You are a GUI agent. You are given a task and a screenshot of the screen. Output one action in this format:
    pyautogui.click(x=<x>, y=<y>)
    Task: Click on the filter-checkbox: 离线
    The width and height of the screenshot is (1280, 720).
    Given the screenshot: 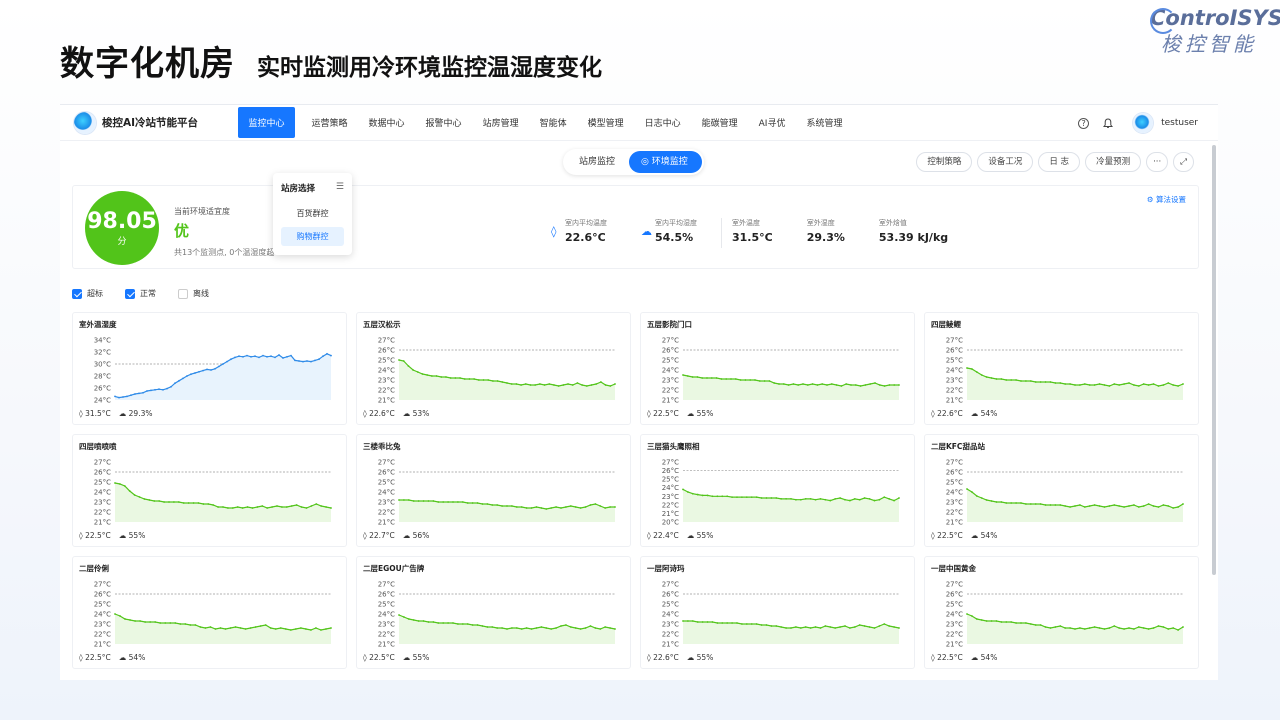 What is the action you would take?
    pyautogui.click(x=193, y=293)
    